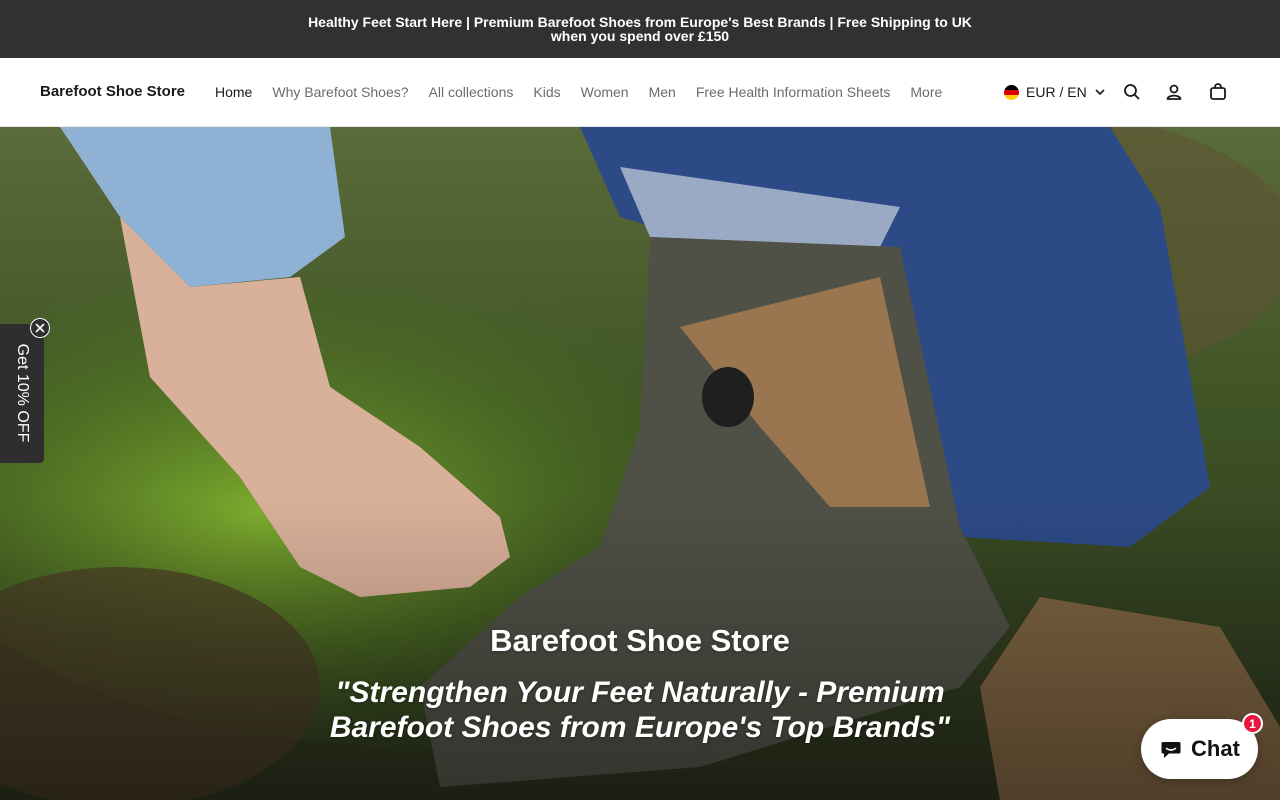 The image size is (1280, 800). I want to click on nav-item-all-collections: All collections, so click(471, 92).